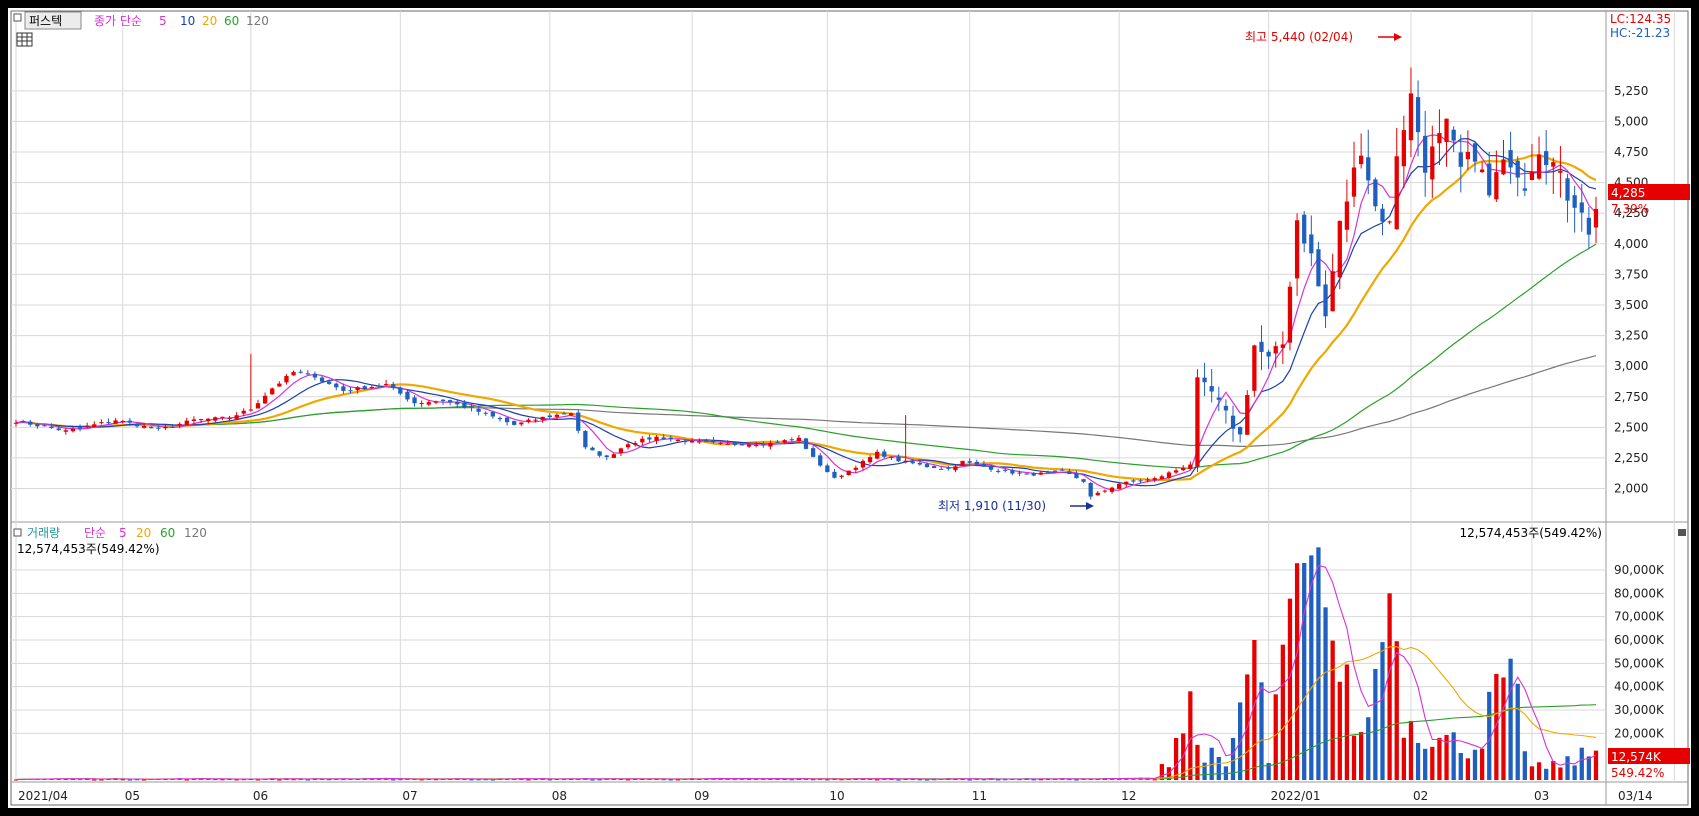 This screenshot has width=1699, height=816. What do you see at coordinates (231, 21) in the screenshot?
I see `ma60-label: 60` at bounding box center [231, 21].